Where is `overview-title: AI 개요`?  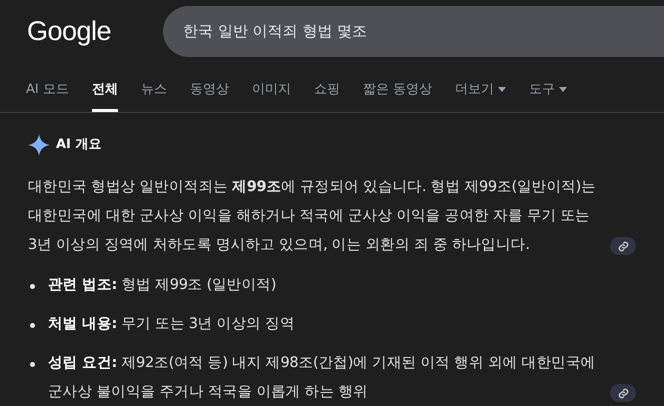 overview-title: AI 개요 is located at coordinates (79, 145).